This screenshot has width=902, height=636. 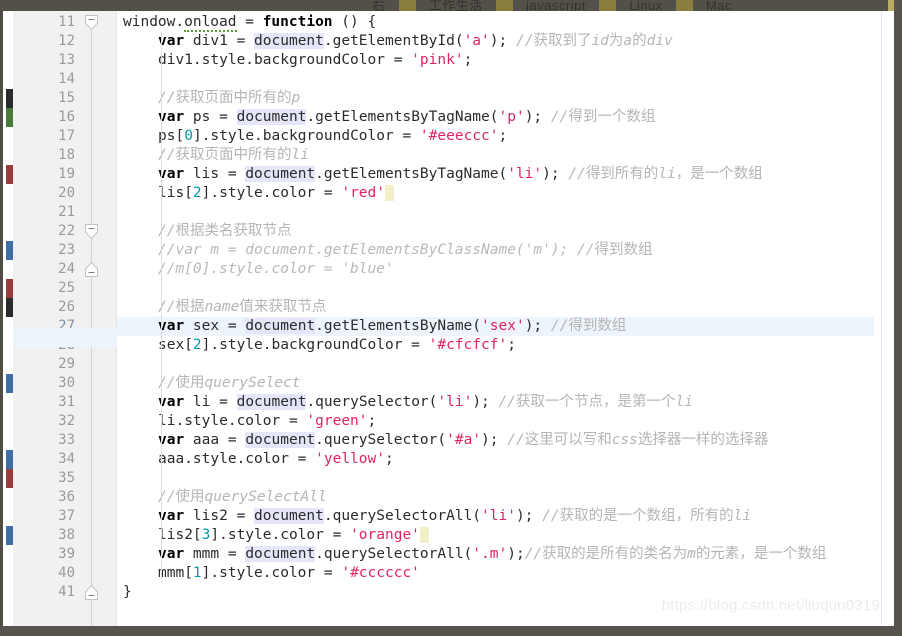 I want to click on code-line: //使用querySelect, so click(x=495, y=383).